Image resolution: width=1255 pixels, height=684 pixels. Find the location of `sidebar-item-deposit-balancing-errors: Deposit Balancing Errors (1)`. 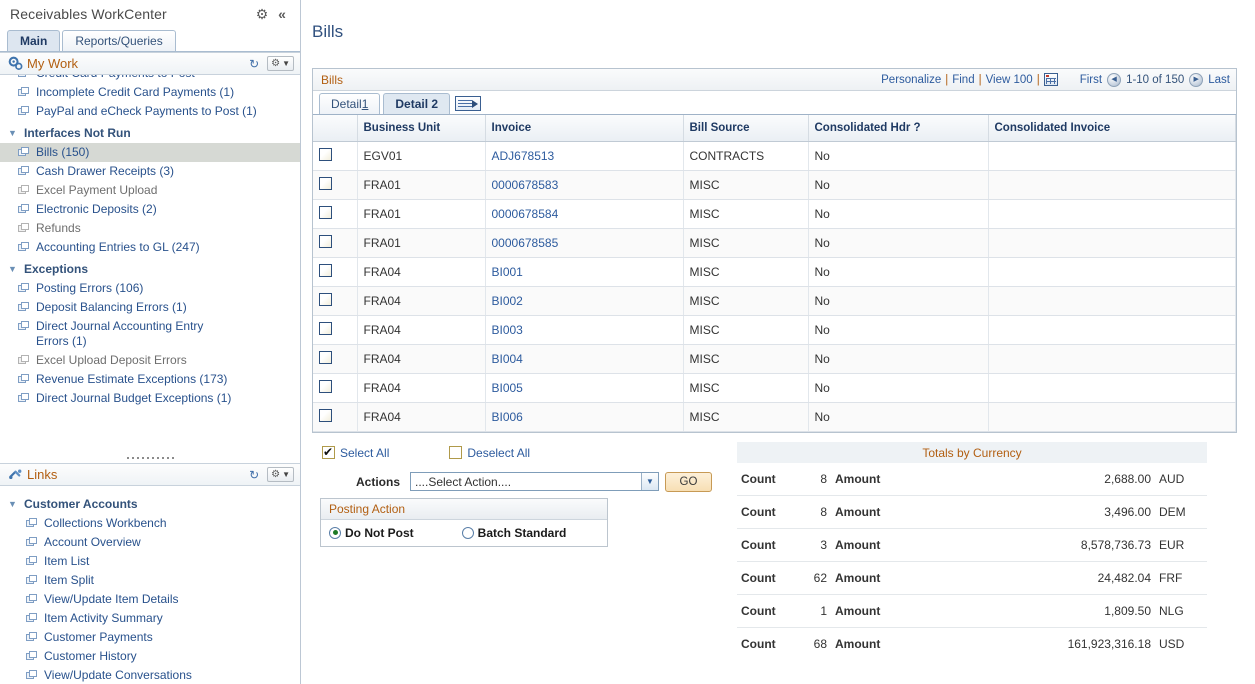

sidebar-item-deposit-balancing-errors: Deposit Balancing Errors (1) is located at coordinates (150, 307).